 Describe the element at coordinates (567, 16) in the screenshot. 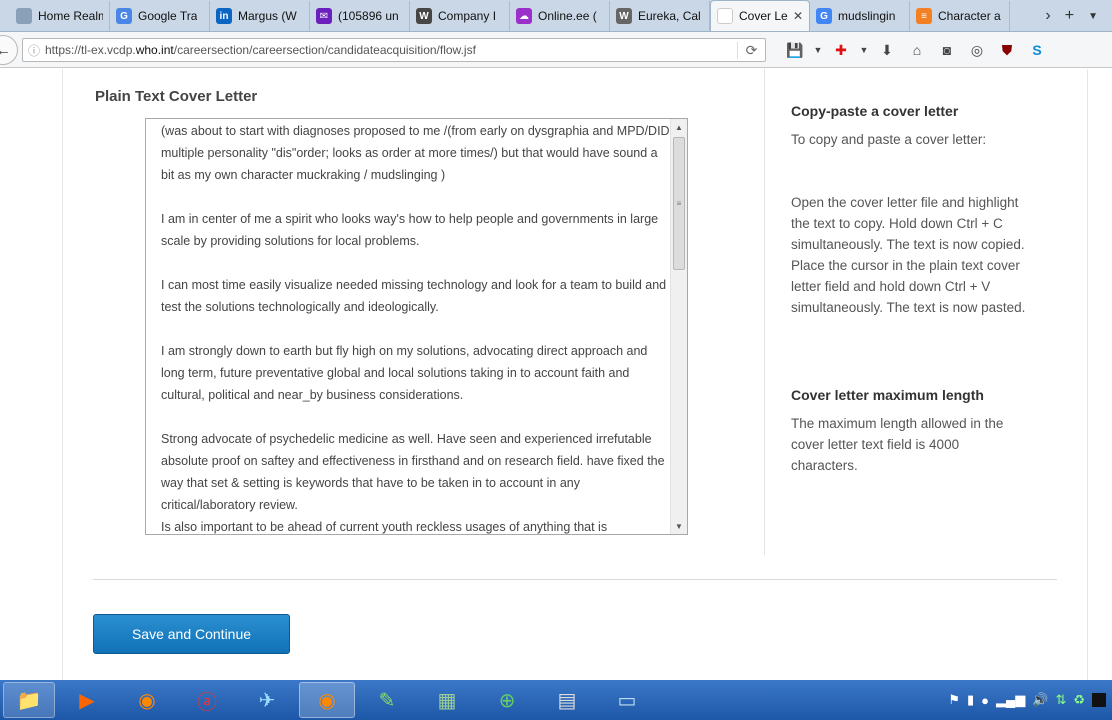

I see `tab-title: Online.ee (` at that location.